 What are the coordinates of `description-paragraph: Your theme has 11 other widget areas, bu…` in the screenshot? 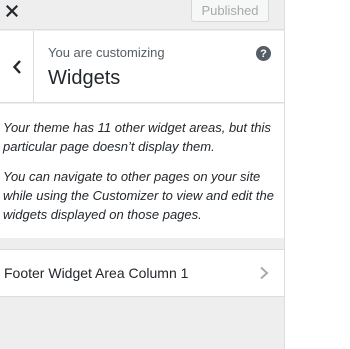 It's located at (137, 137).